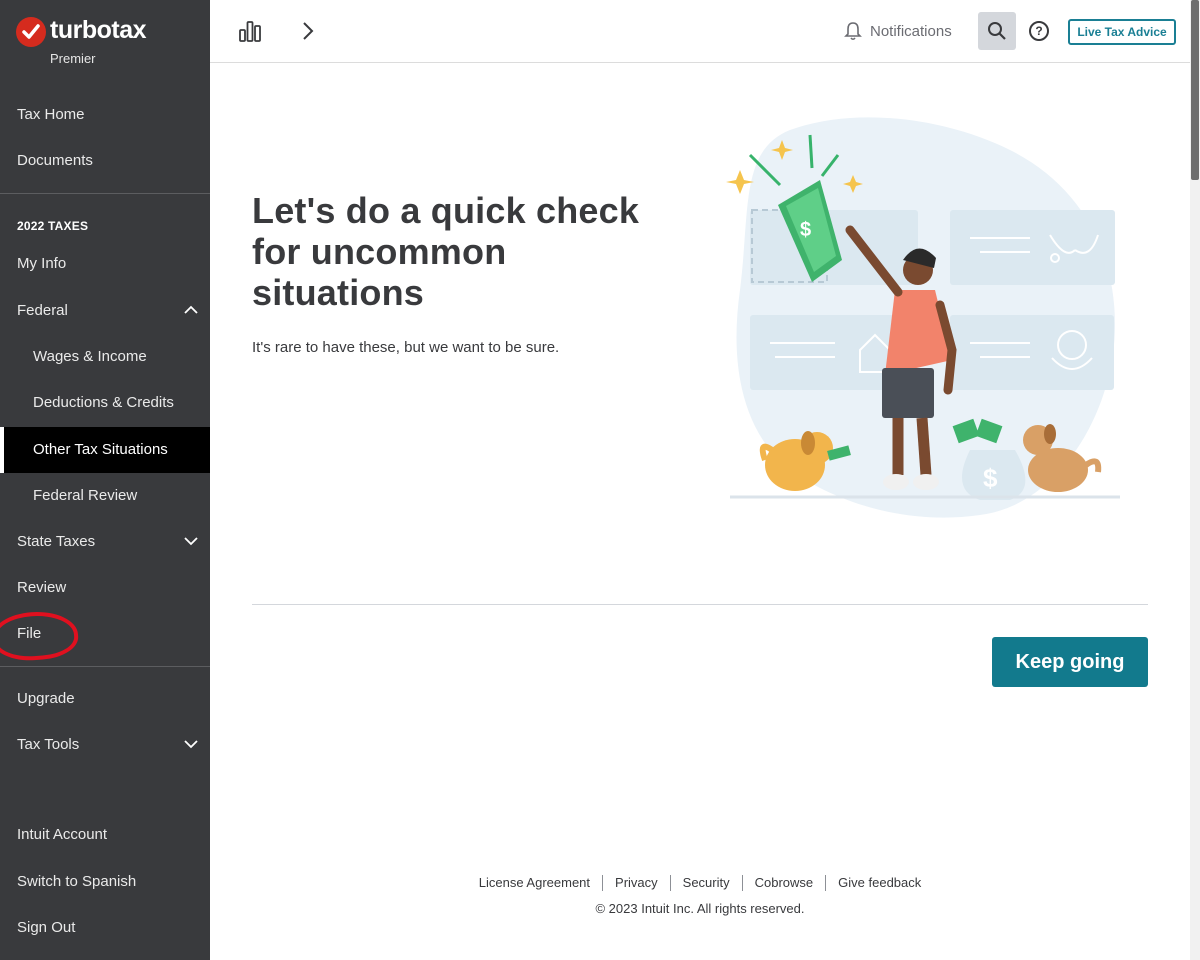 This screenshot has height=960, width=1200. I want to click on sidebar-item-other-tax-situations: Other Tax Situations, so click(105, 450).